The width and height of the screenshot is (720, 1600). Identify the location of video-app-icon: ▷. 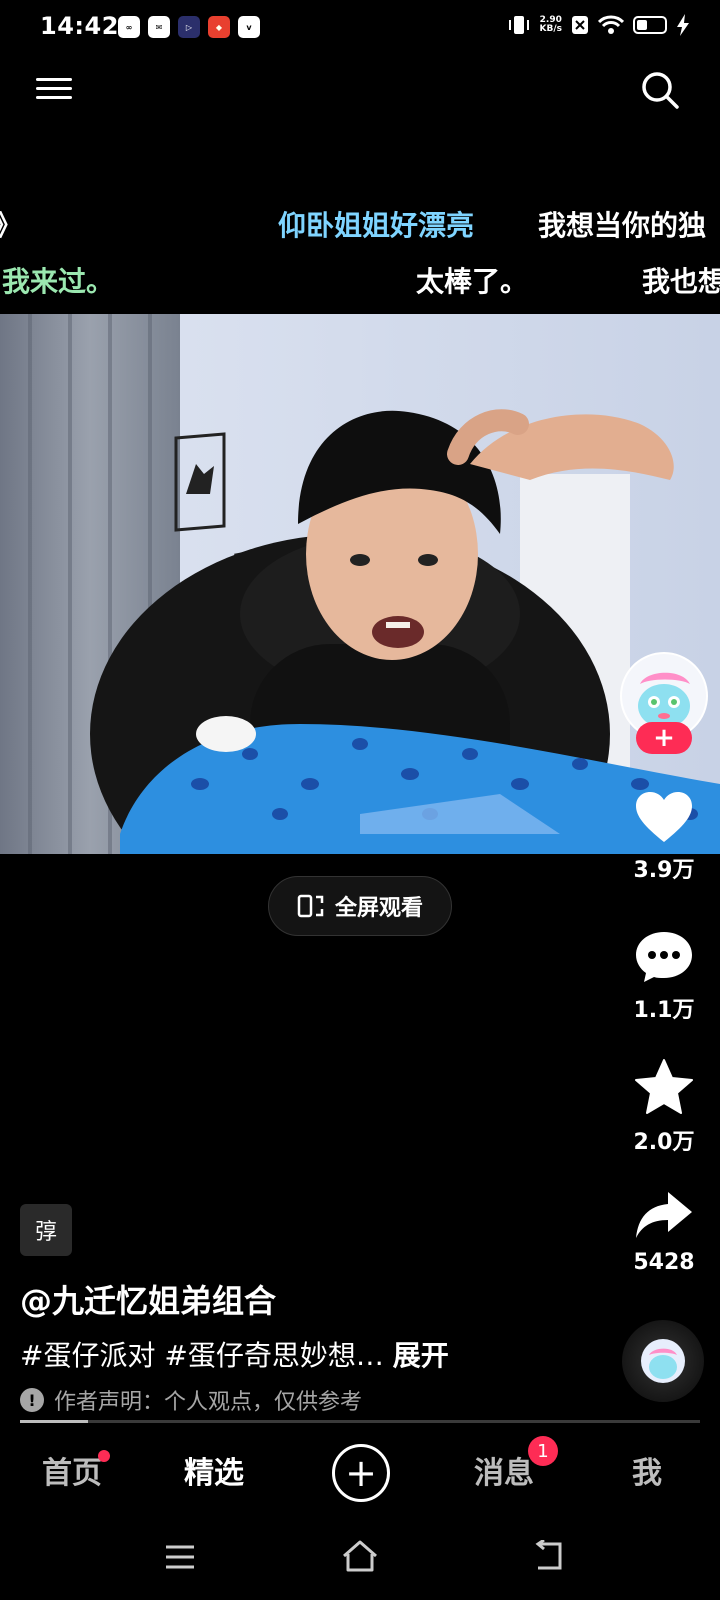
(189, 27).